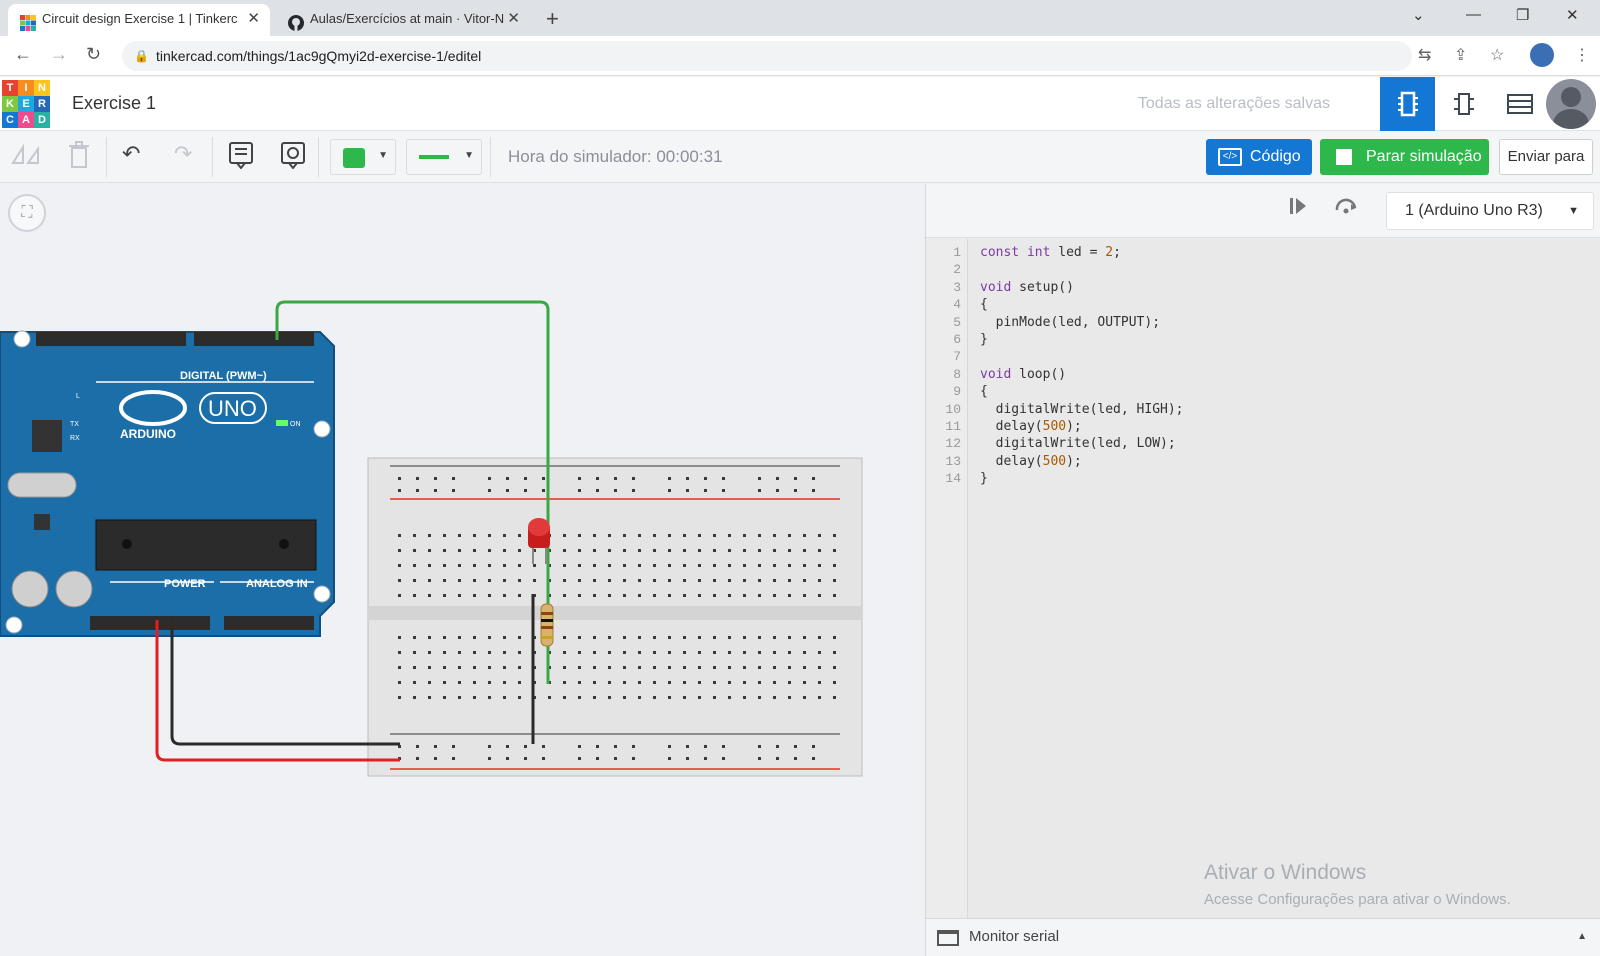 Image resolution: width=1600 pixels, height=956 pixels. I want to click on line-number: 5, so click(957, 322).